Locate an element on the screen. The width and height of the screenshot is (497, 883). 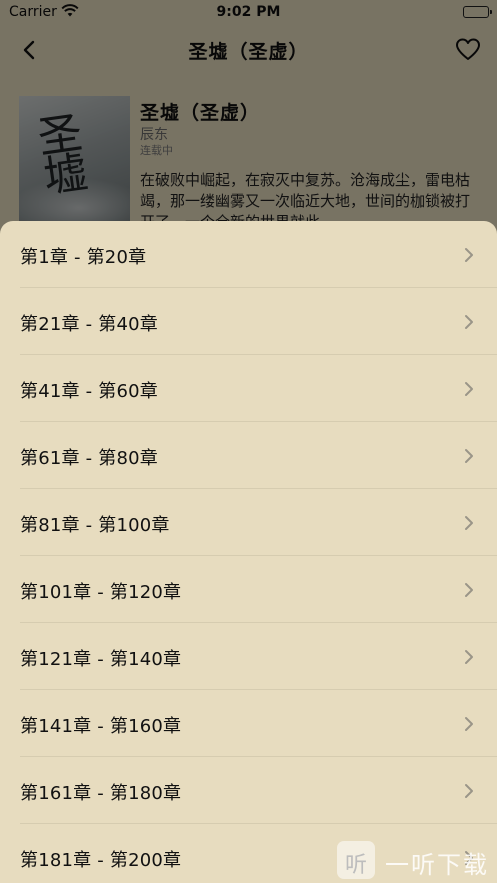
chapter-range-row: 第61章 - 第80章 is located at coordinates (258, 455).